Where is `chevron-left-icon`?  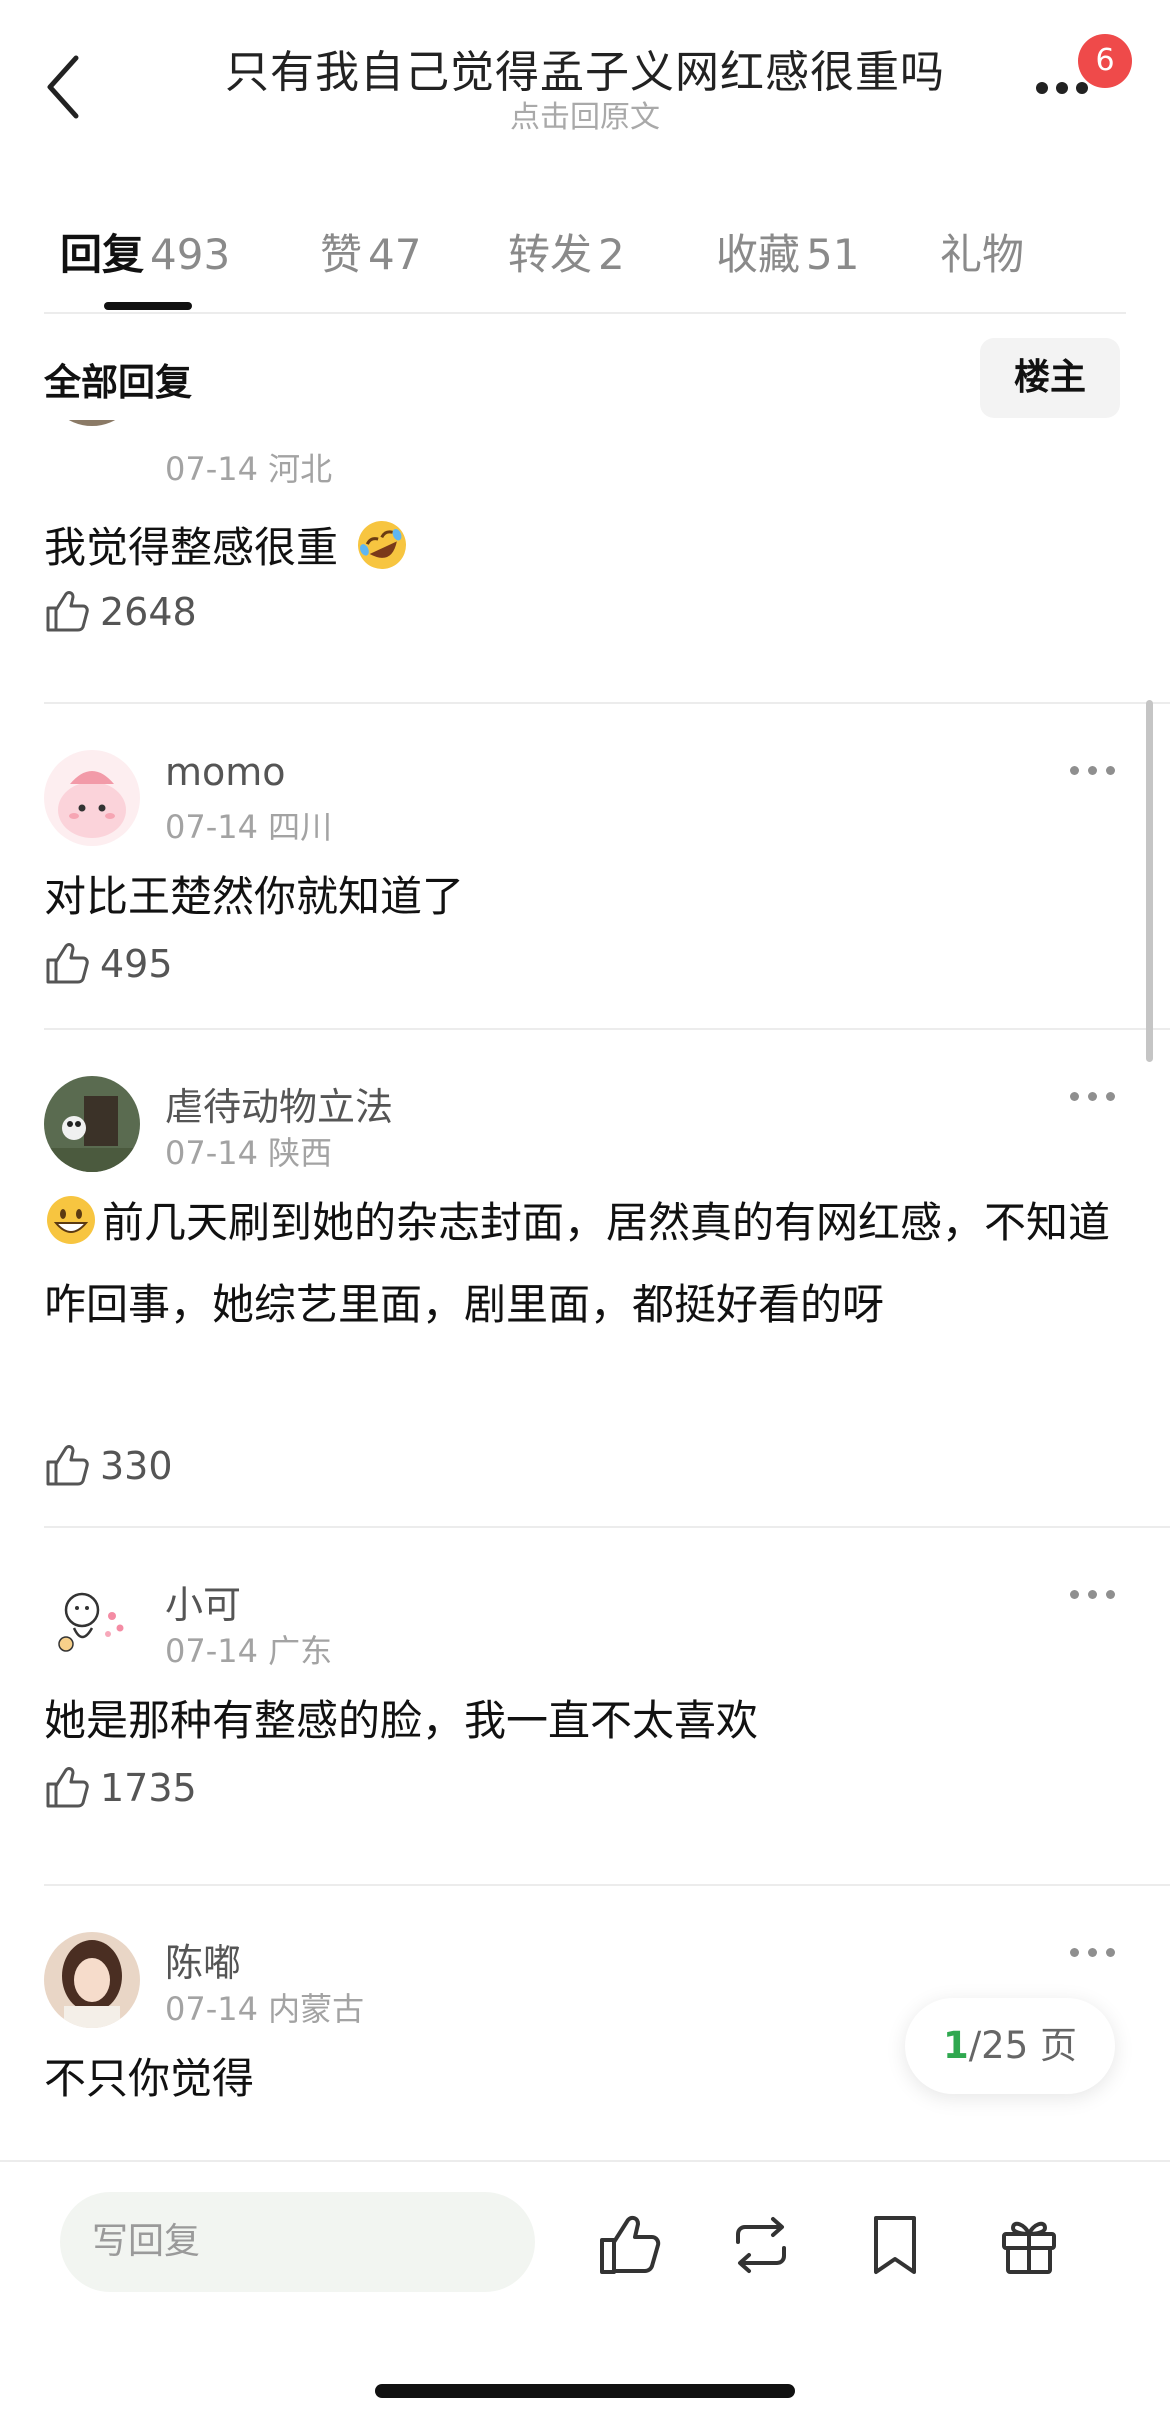 chevron-left-icon is located at coordinates (63, 87).